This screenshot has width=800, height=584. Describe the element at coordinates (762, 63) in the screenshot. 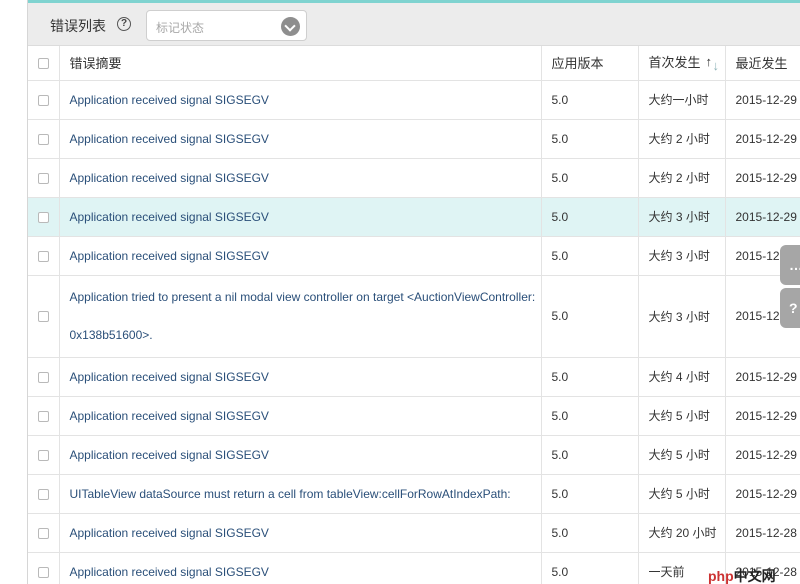

I see `column-header-last: 最近发生` at that location.